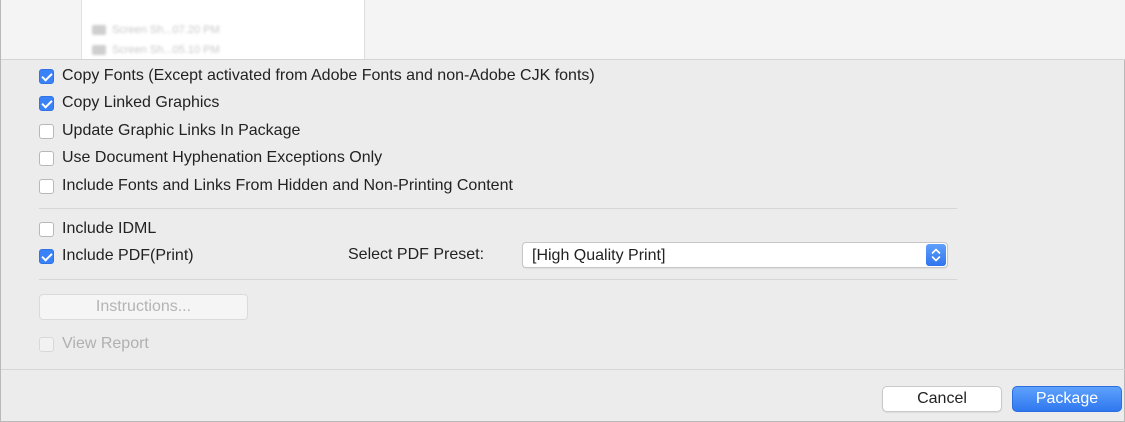 Image resolution: width=1125 pixels, height=422 pixels. I want to click on pdf-preset-label: Select PDF Preset:, so click(416, 254).